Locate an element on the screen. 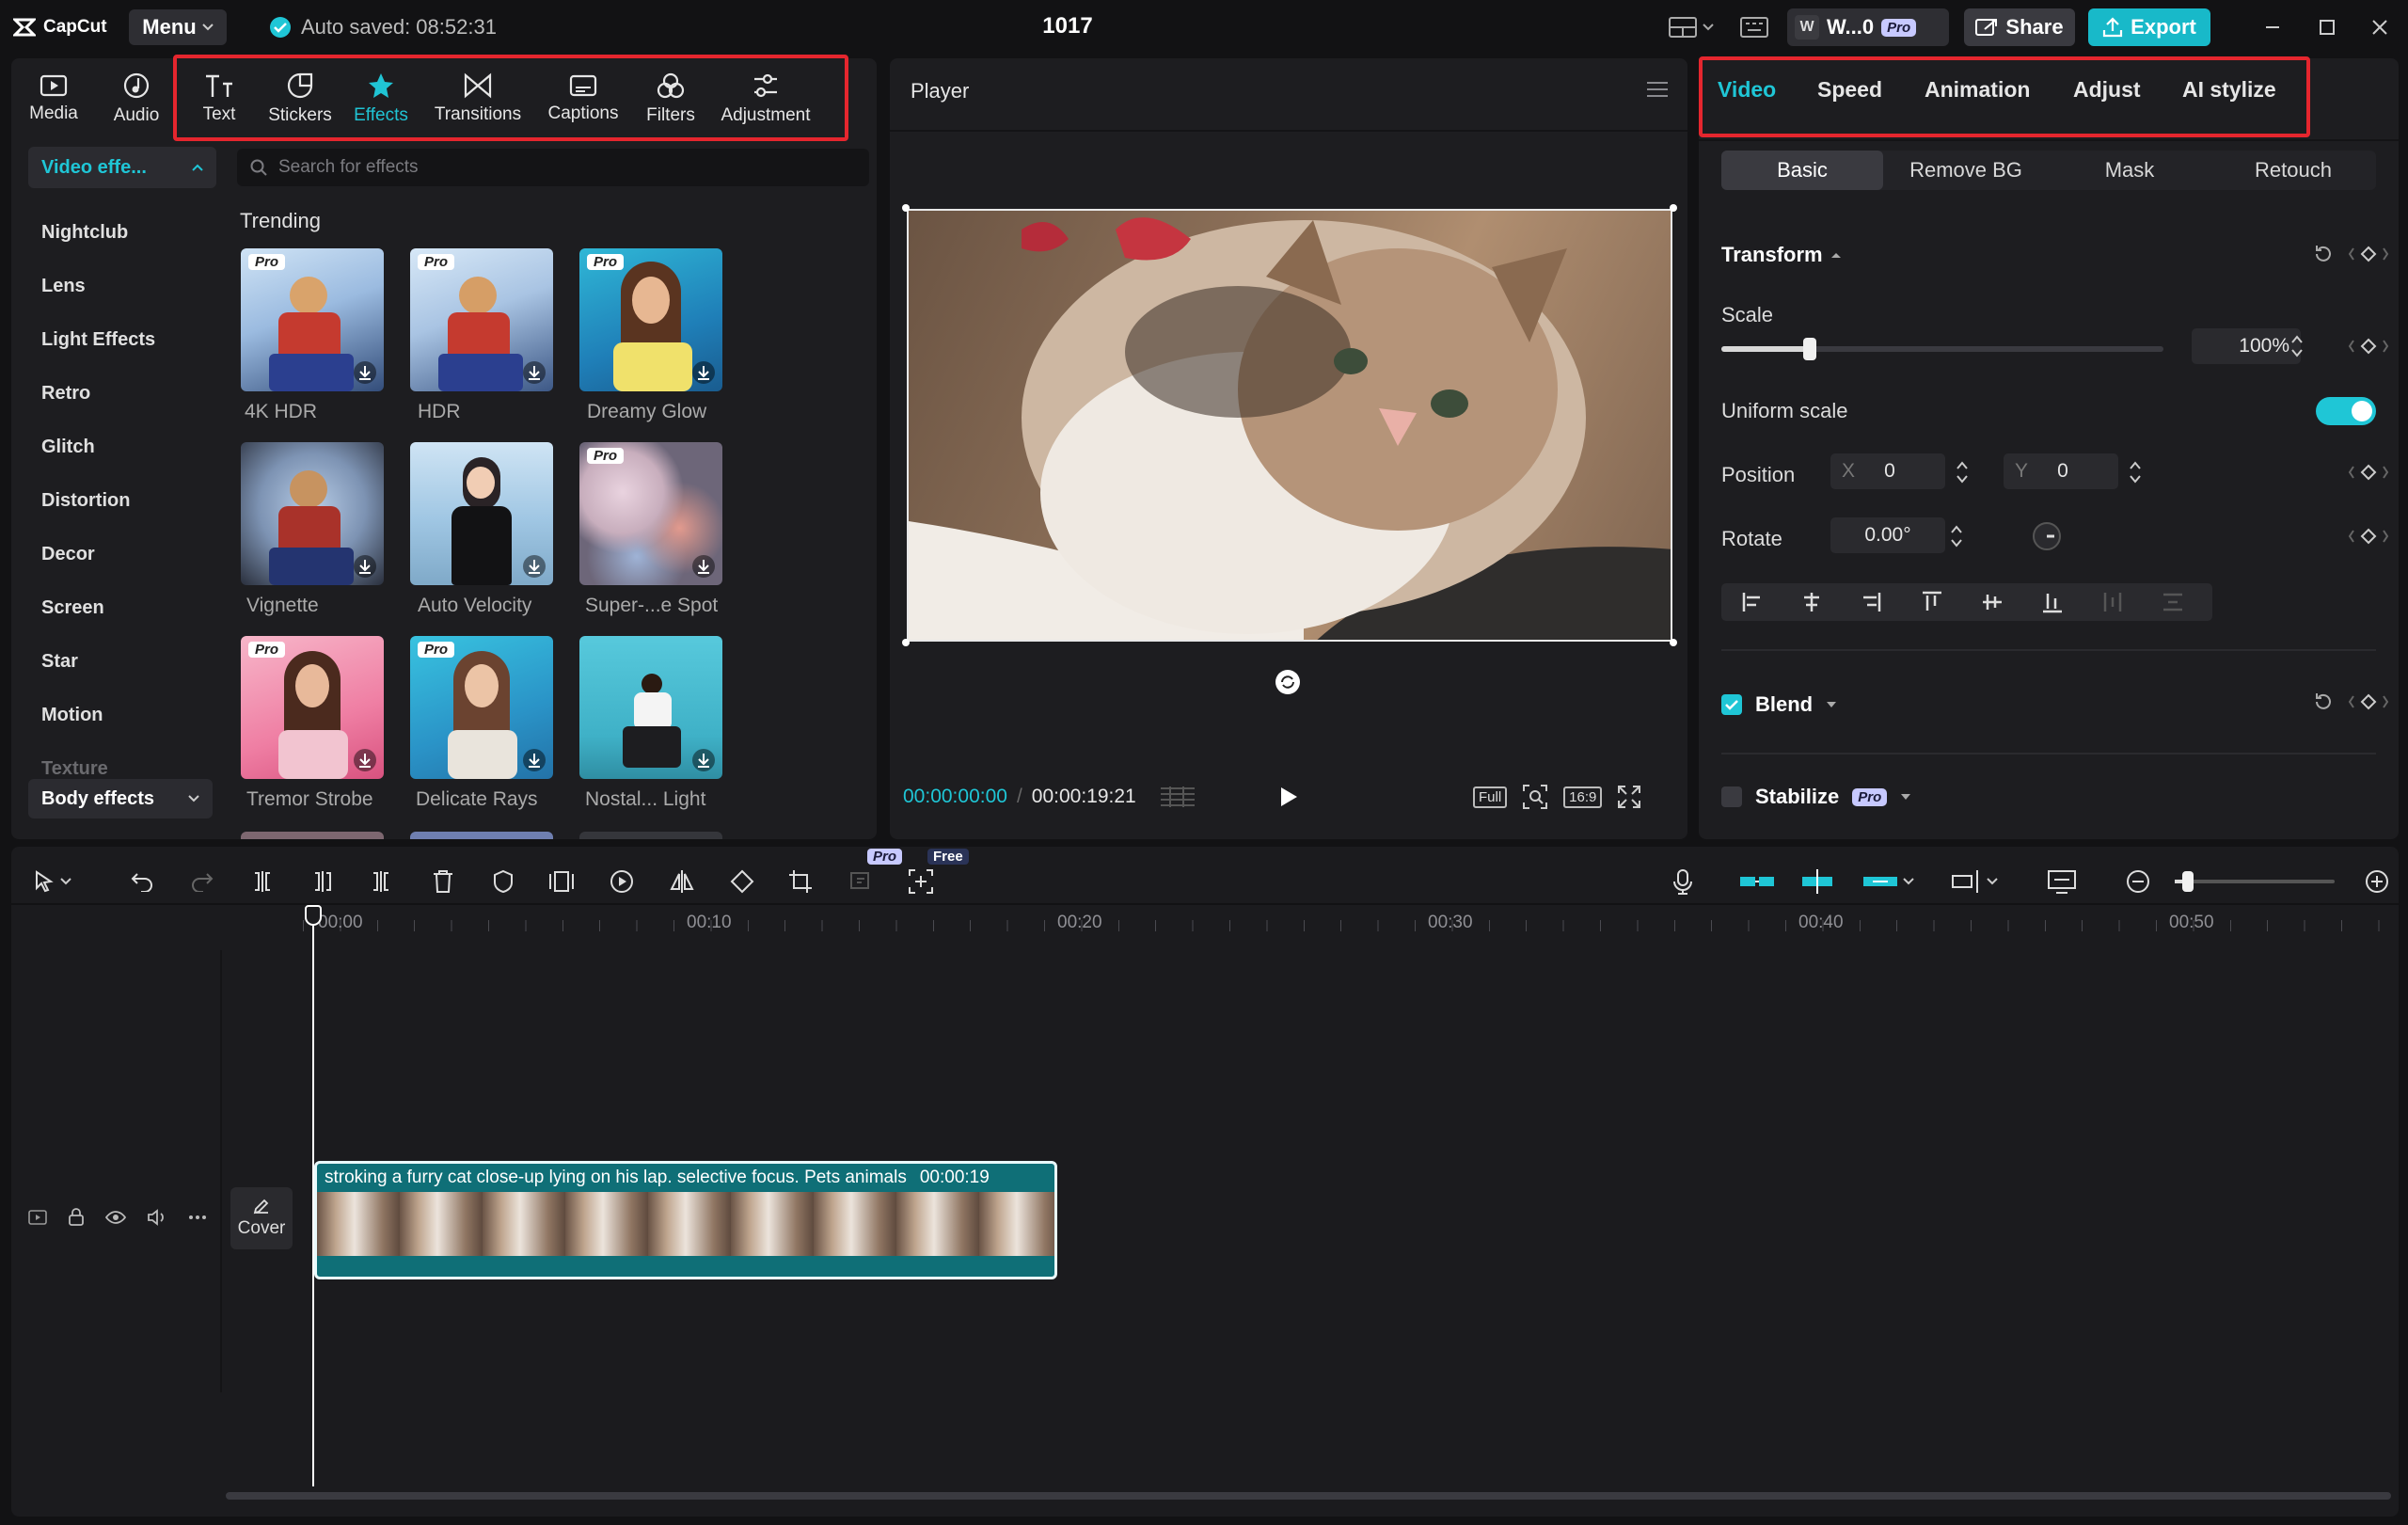 Image resolution: width=2408 pixels, height=1525 pixels. effect-card-vignette: Vignette is located at coordinates (324, 529).